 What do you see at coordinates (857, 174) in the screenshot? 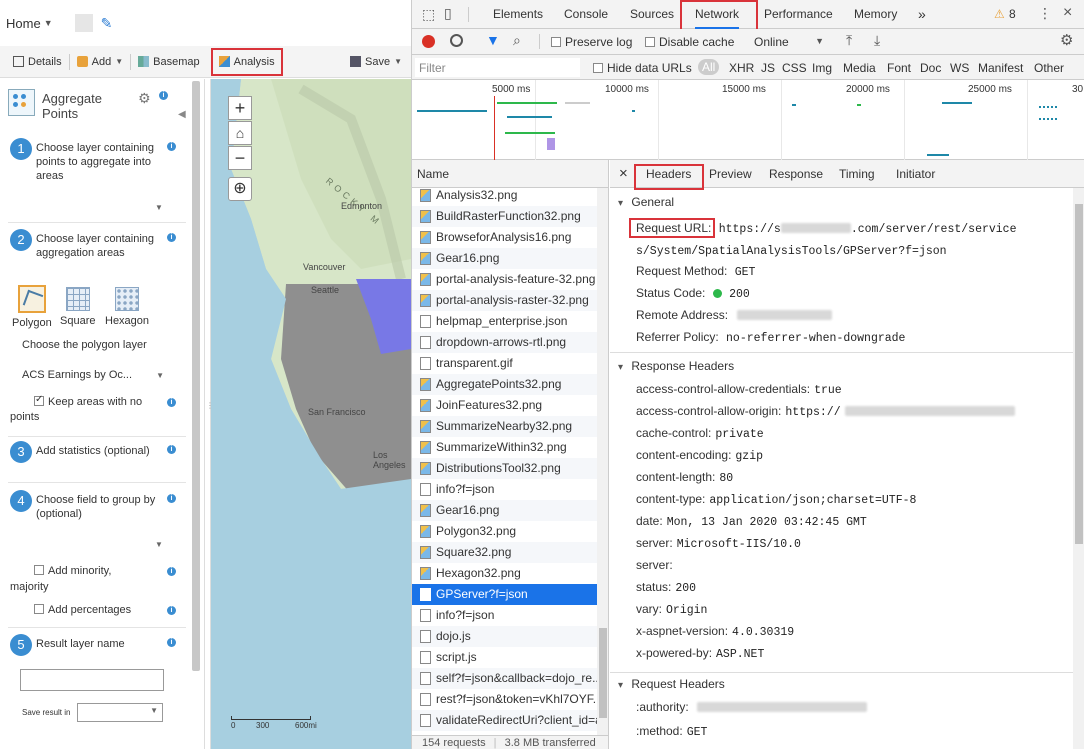
I see `tab-timing: Timing` at bounding box center [857, 174].